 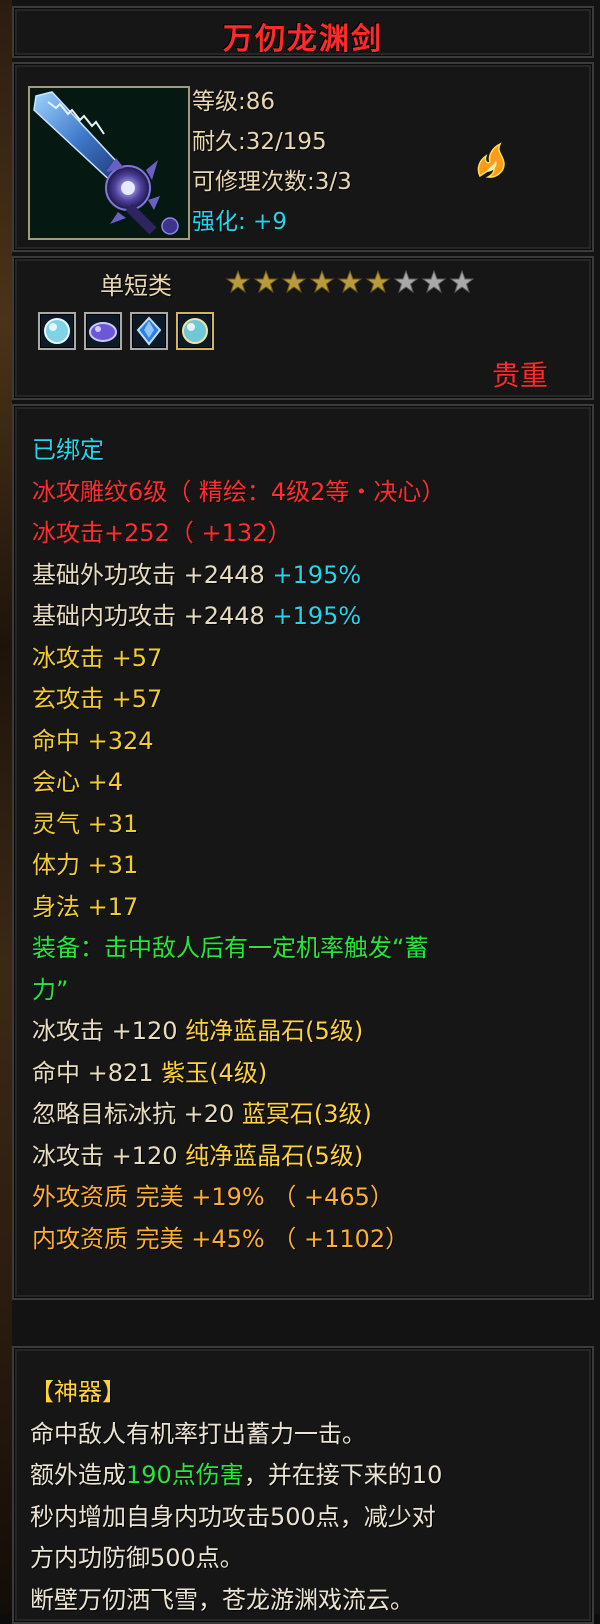 What do you see at coordinates (152, 574) in the screenshot?
I see `stat-text: 基础外功攻击 +2448` at bounding box center [152, 574].